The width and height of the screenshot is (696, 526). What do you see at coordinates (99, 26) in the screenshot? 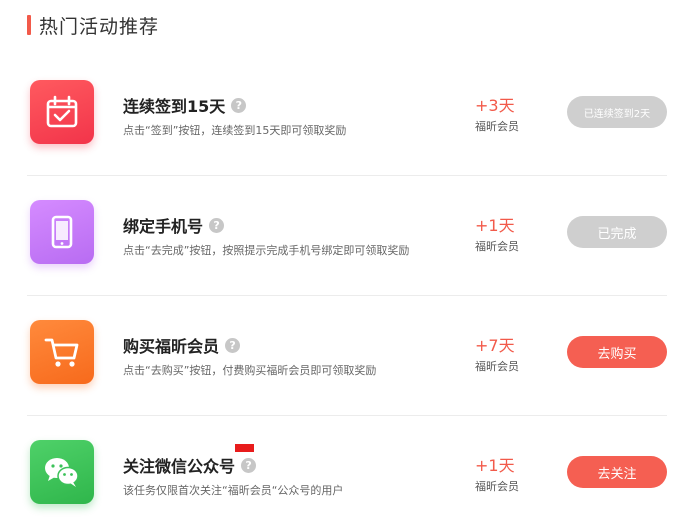
I see `section-title: 热门活动推荐` at bounding box center [99, 26].